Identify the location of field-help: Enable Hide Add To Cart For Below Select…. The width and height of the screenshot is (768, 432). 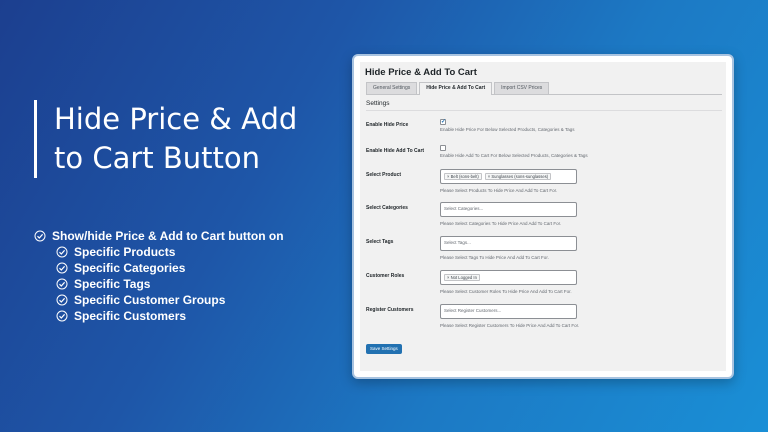
(514, 155).